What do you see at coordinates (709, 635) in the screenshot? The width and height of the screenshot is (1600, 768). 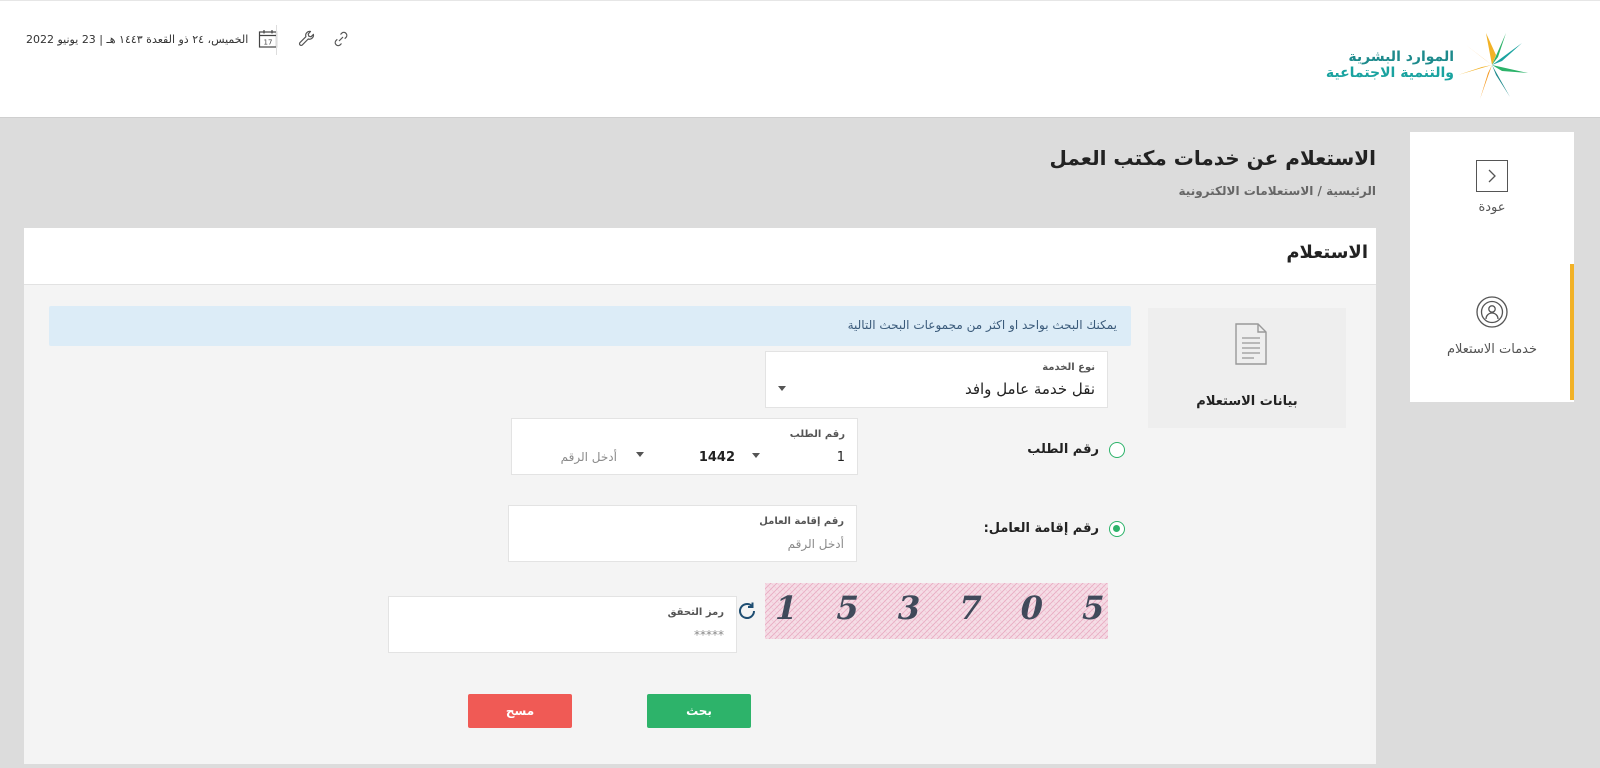 I see `captcha-input: *****` at bounding box center [709, 635].